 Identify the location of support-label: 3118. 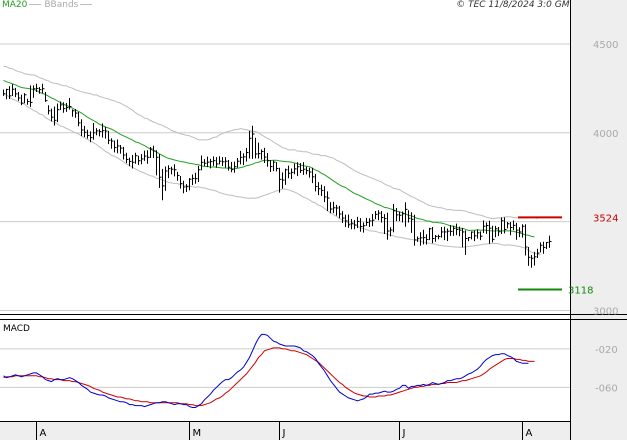
(580, 290).